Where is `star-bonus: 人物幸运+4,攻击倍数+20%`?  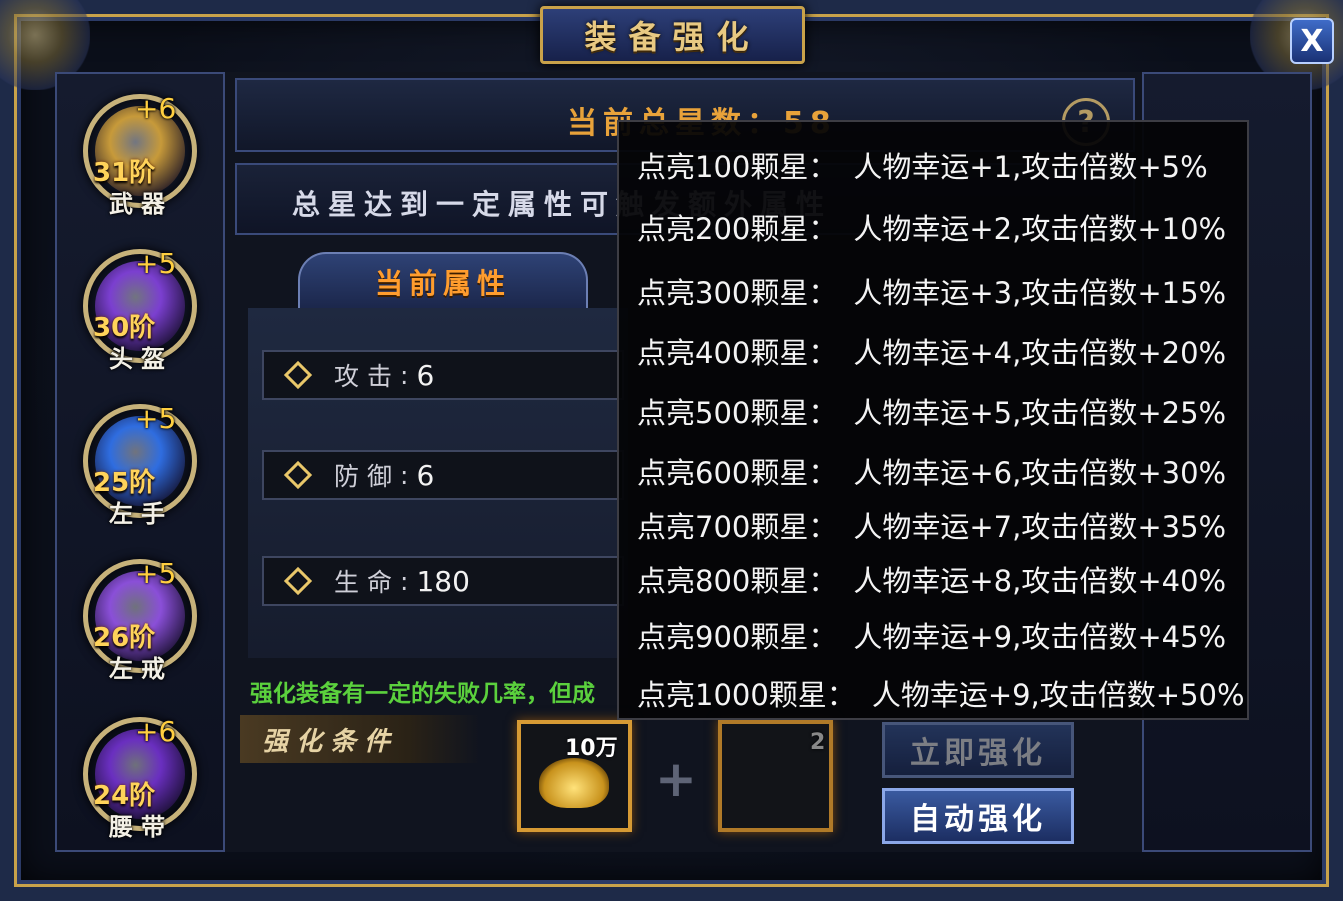
star-bonus: 人物幸运+4,攻击倍数+20% is located at coordinates (1040, 353).